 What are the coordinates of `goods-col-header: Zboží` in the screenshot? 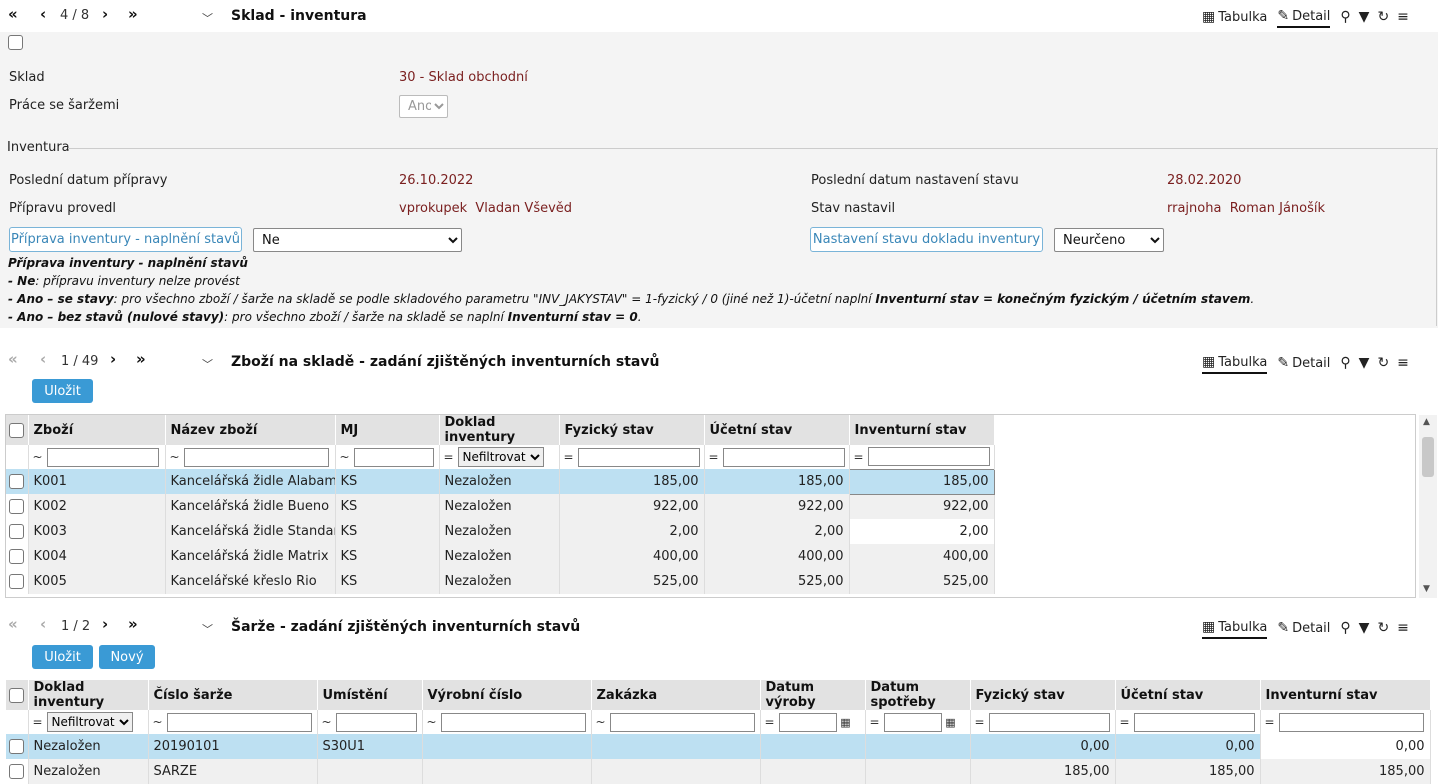 It's located at (97, 430).